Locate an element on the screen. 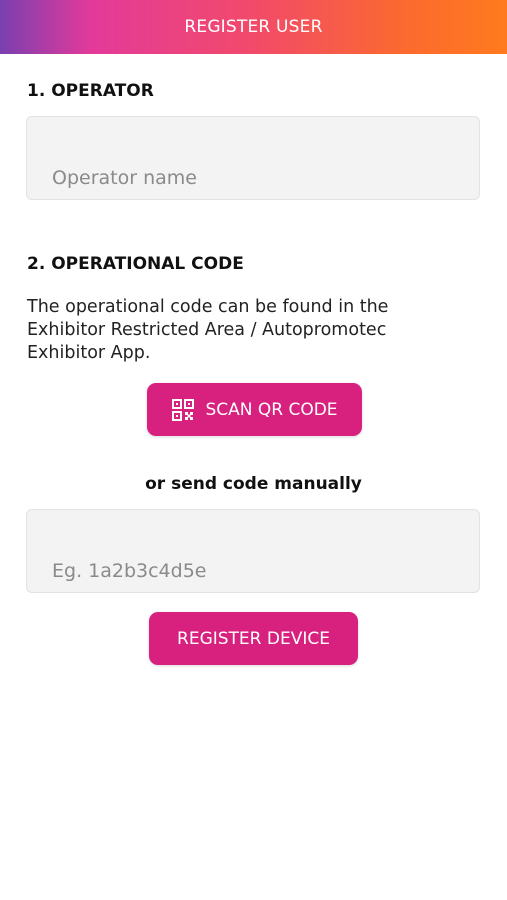 The image size is (507, 900). page-title: REGISTER USER is located at coordinates (253, 27).